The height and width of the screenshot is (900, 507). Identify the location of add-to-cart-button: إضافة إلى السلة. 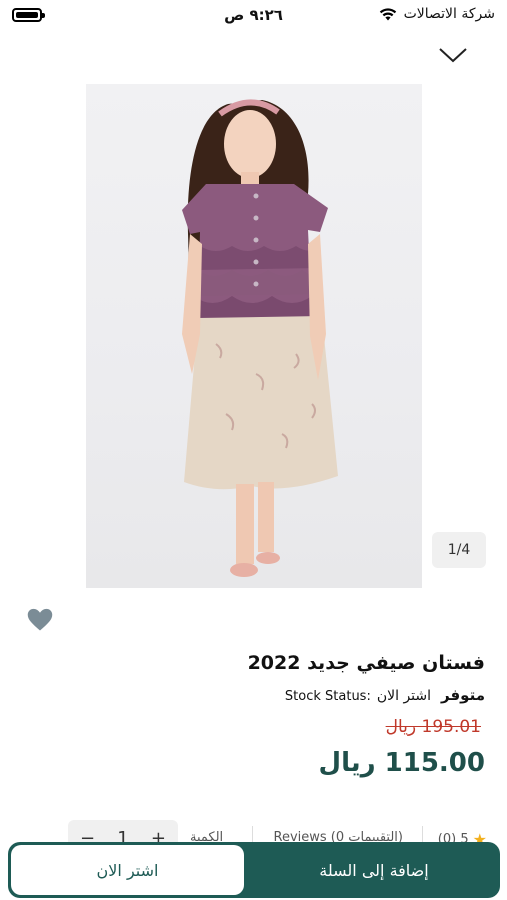
(374, 870).